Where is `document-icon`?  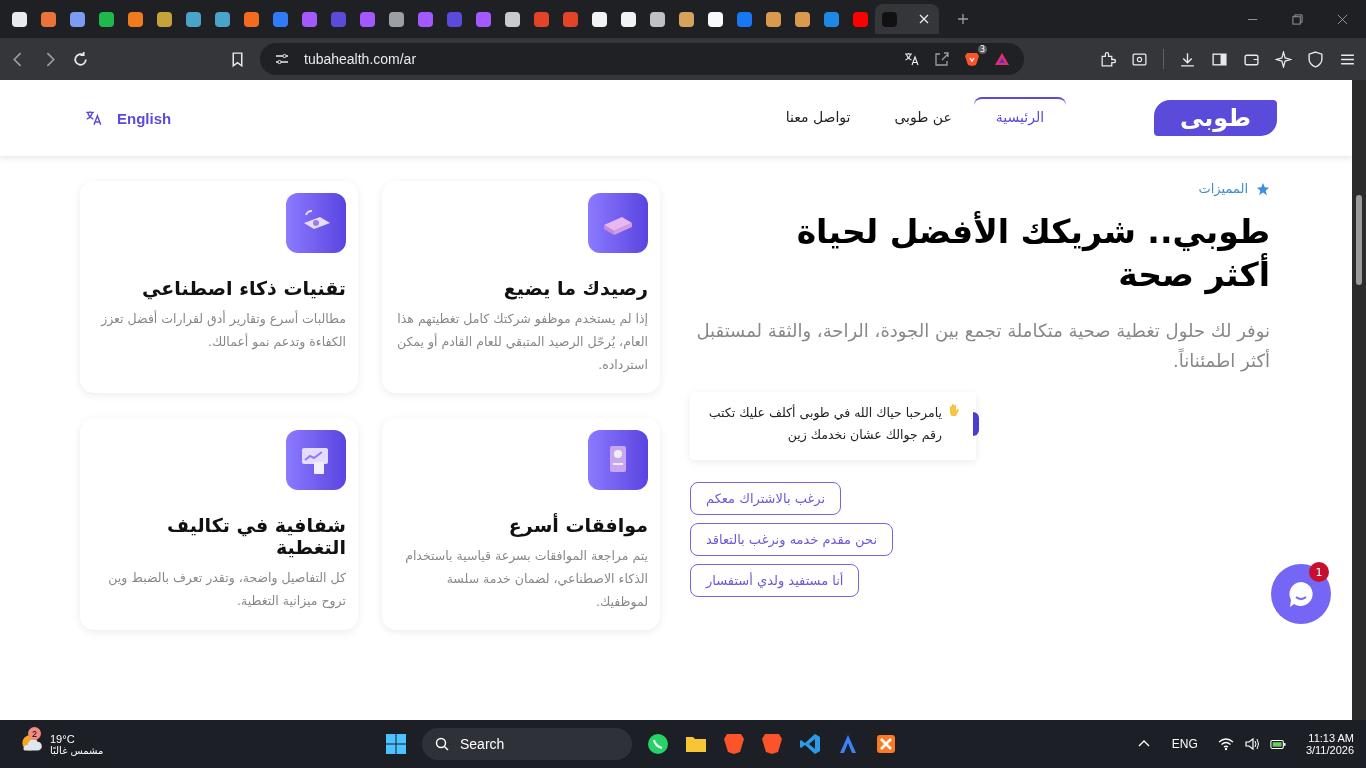 document-icon is located at coordinates (618, 460).